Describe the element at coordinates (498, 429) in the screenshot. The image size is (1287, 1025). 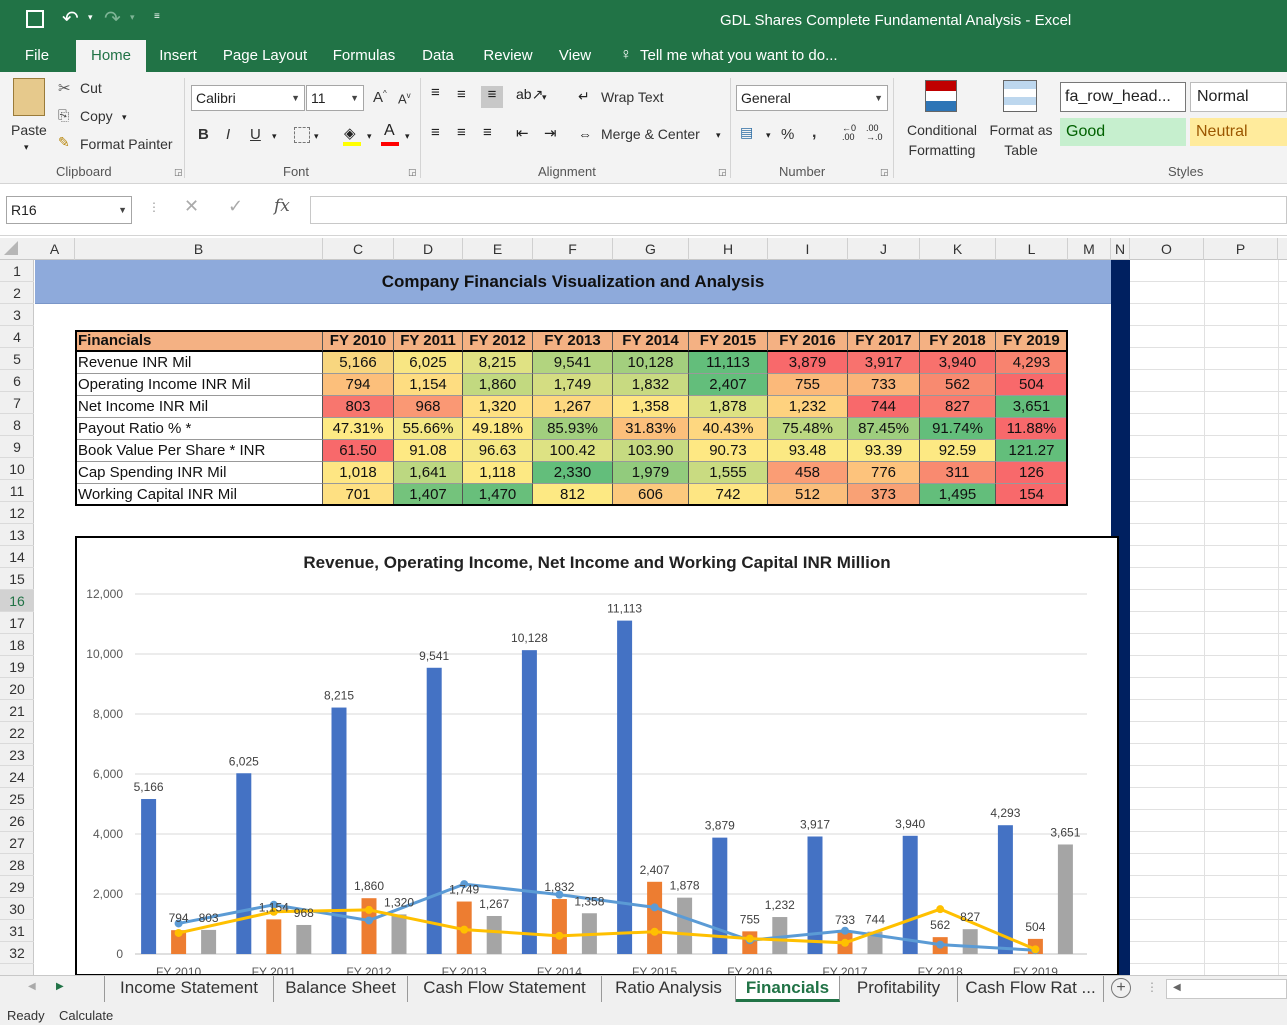
I see `table-cell: 49.18%` at that location.